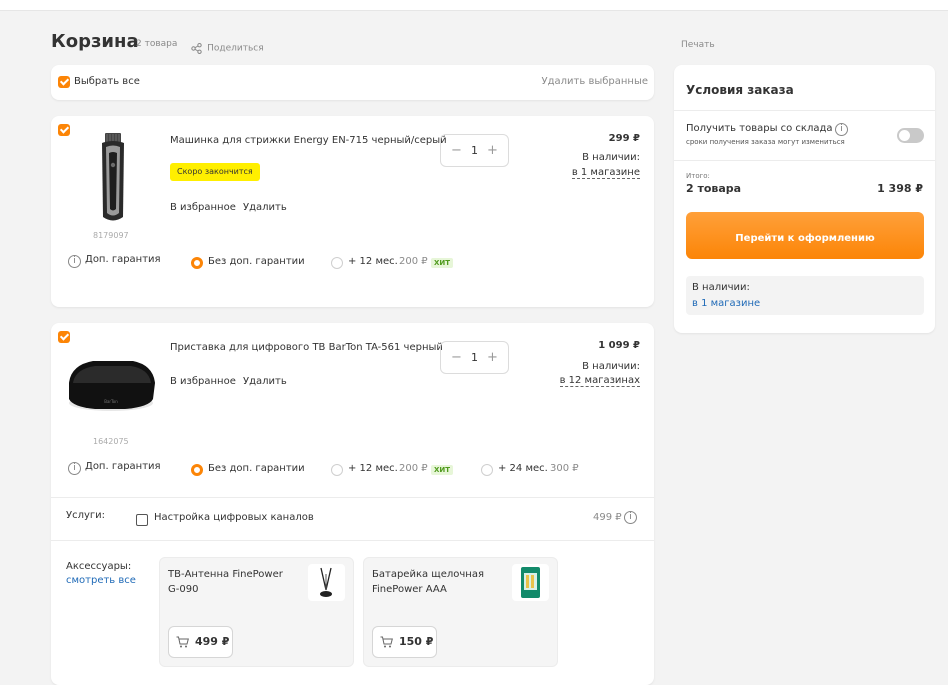  What do you see at coordinates (113, 178) in the screenshot?
I see `product-image-clipper` at bounding box center [113, 178].